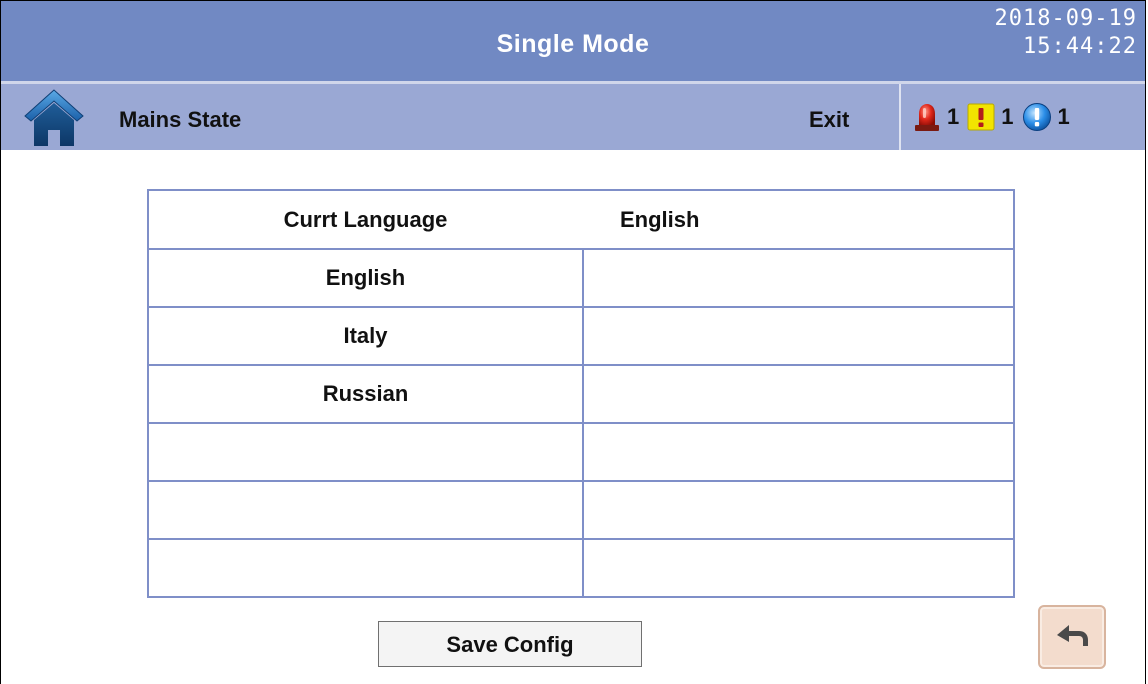 This screenshot has width=1148, height=684. I want to click on datetime-display: 2018-09-19 15:44:22, so click(1052, 33).